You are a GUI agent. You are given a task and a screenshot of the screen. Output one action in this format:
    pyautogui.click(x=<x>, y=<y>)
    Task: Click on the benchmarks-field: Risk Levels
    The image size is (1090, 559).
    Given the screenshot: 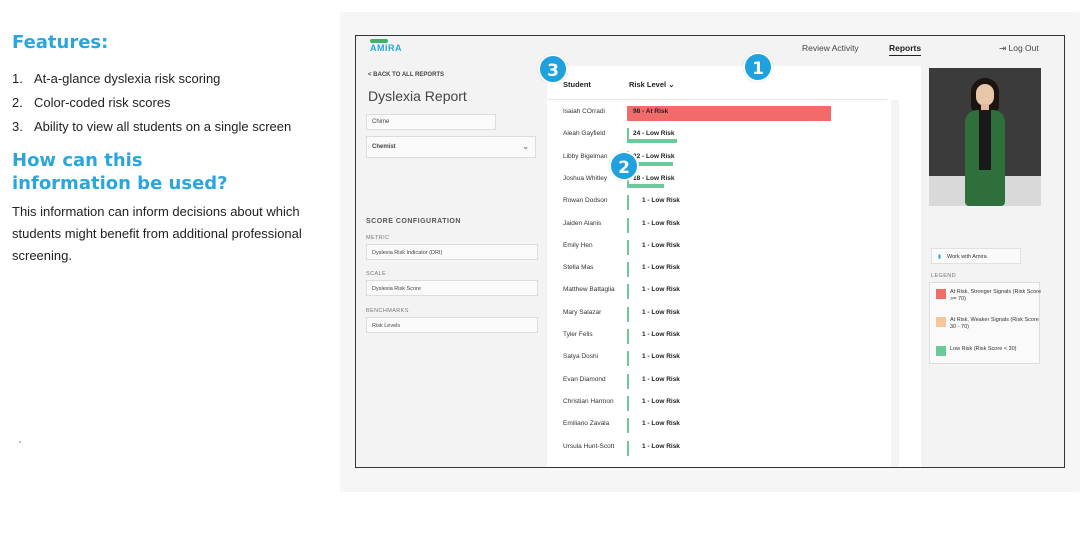 What is the action you would take?
    pyautogui.click(x=452, y=325)
    